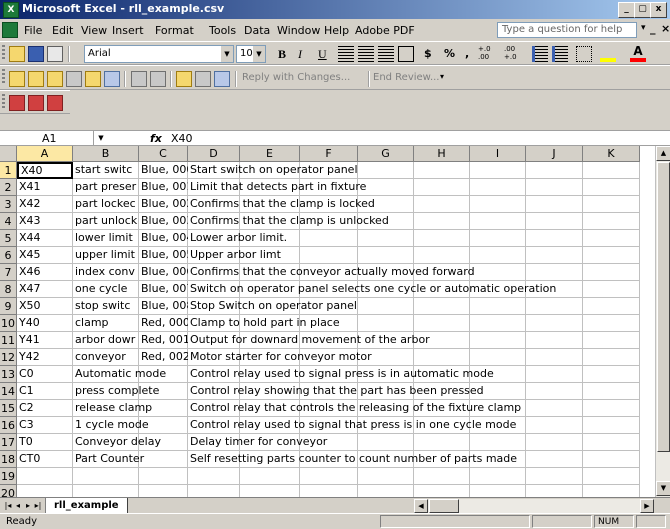 The height and width of the screenshot is (529, 670). I want to click on row-header: 5, so click(8, 238).